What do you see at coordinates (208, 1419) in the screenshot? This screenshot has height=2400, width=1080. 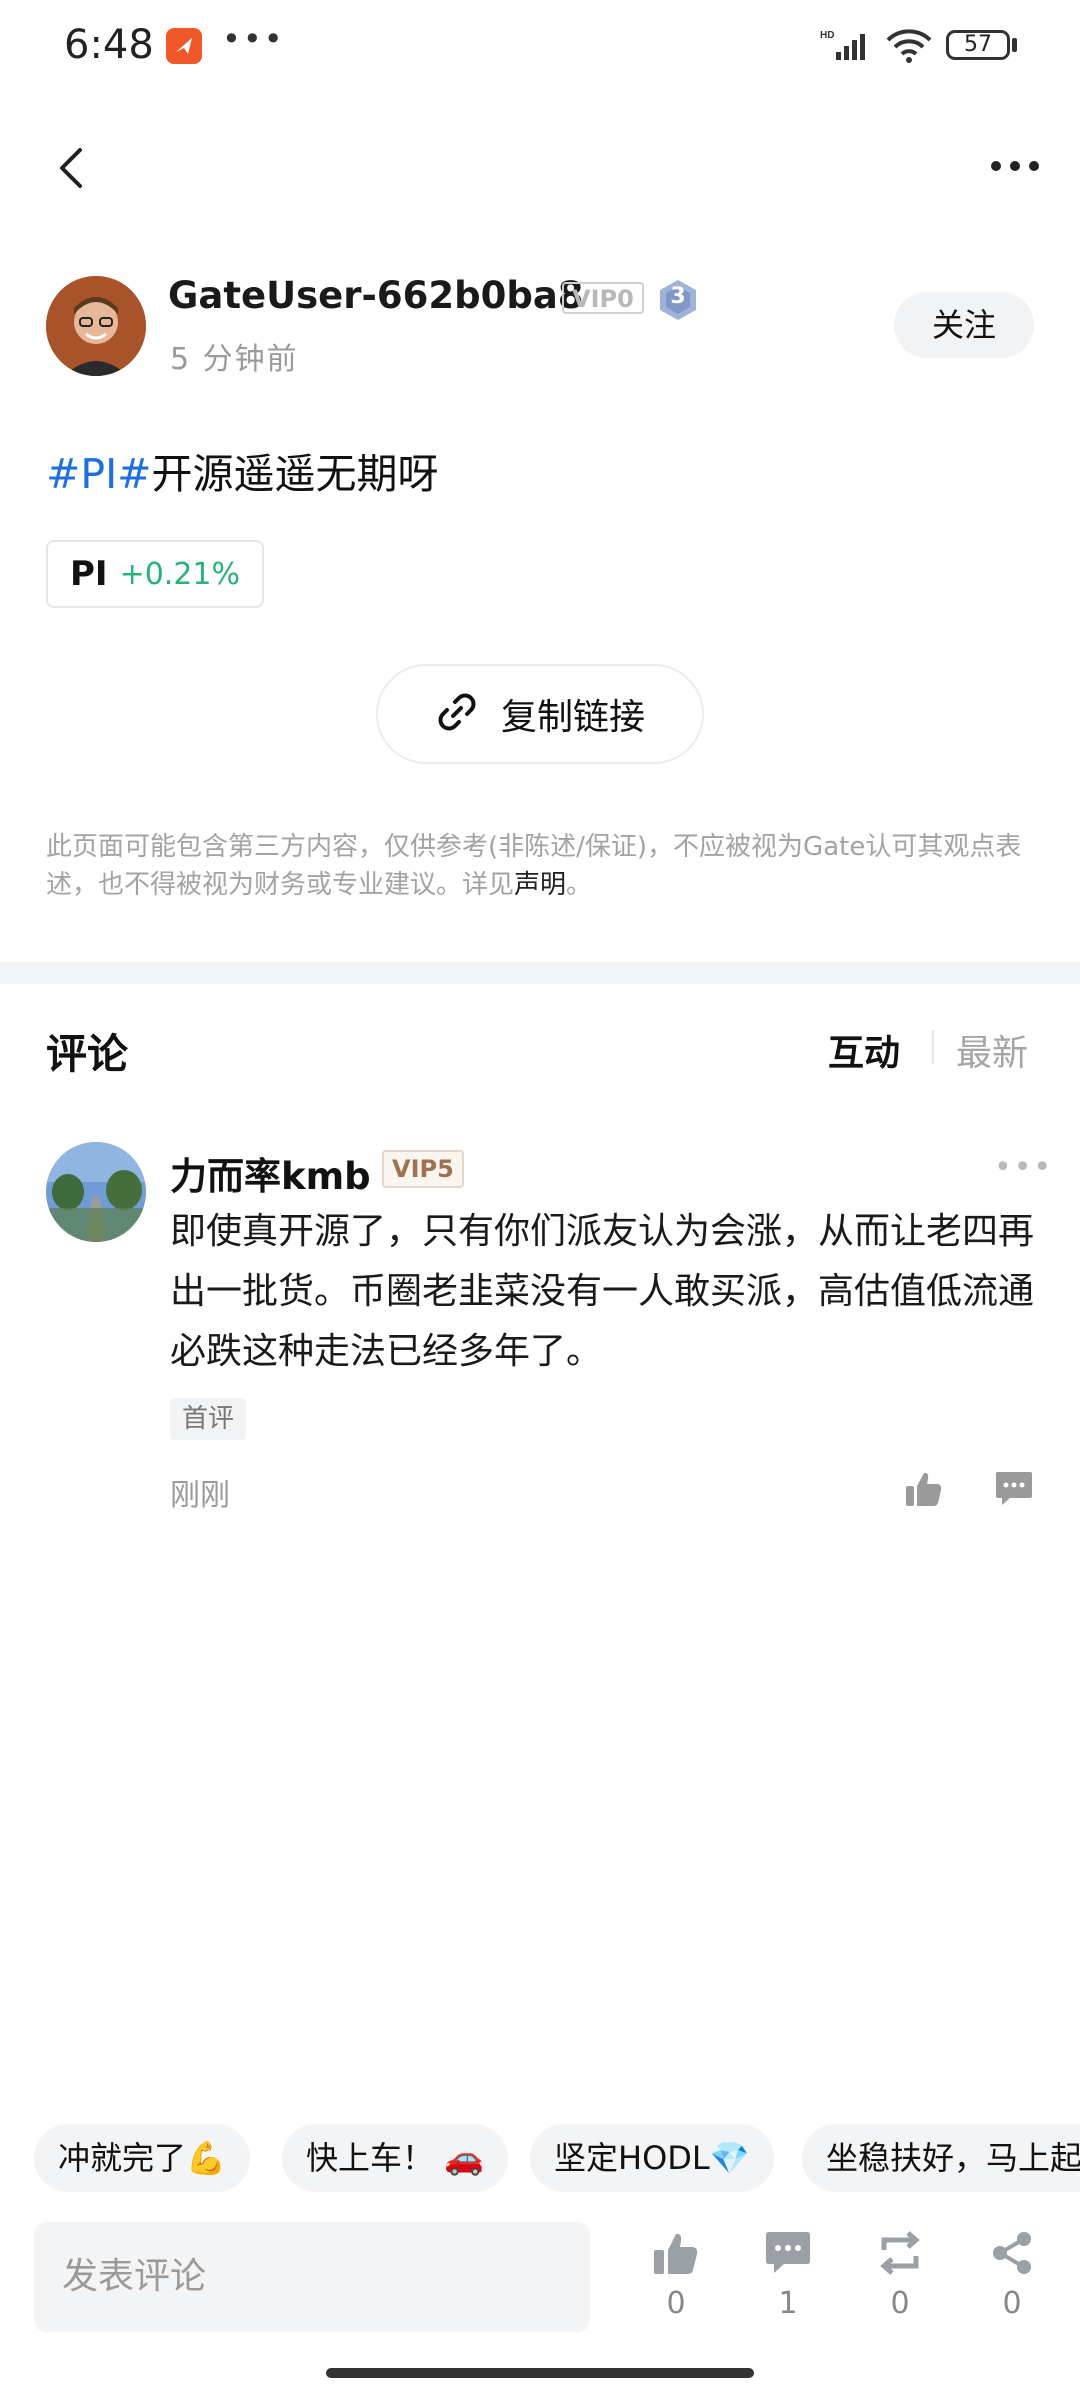 I see `first-comment-badge: 首评` at bounding box center [208, 1419].